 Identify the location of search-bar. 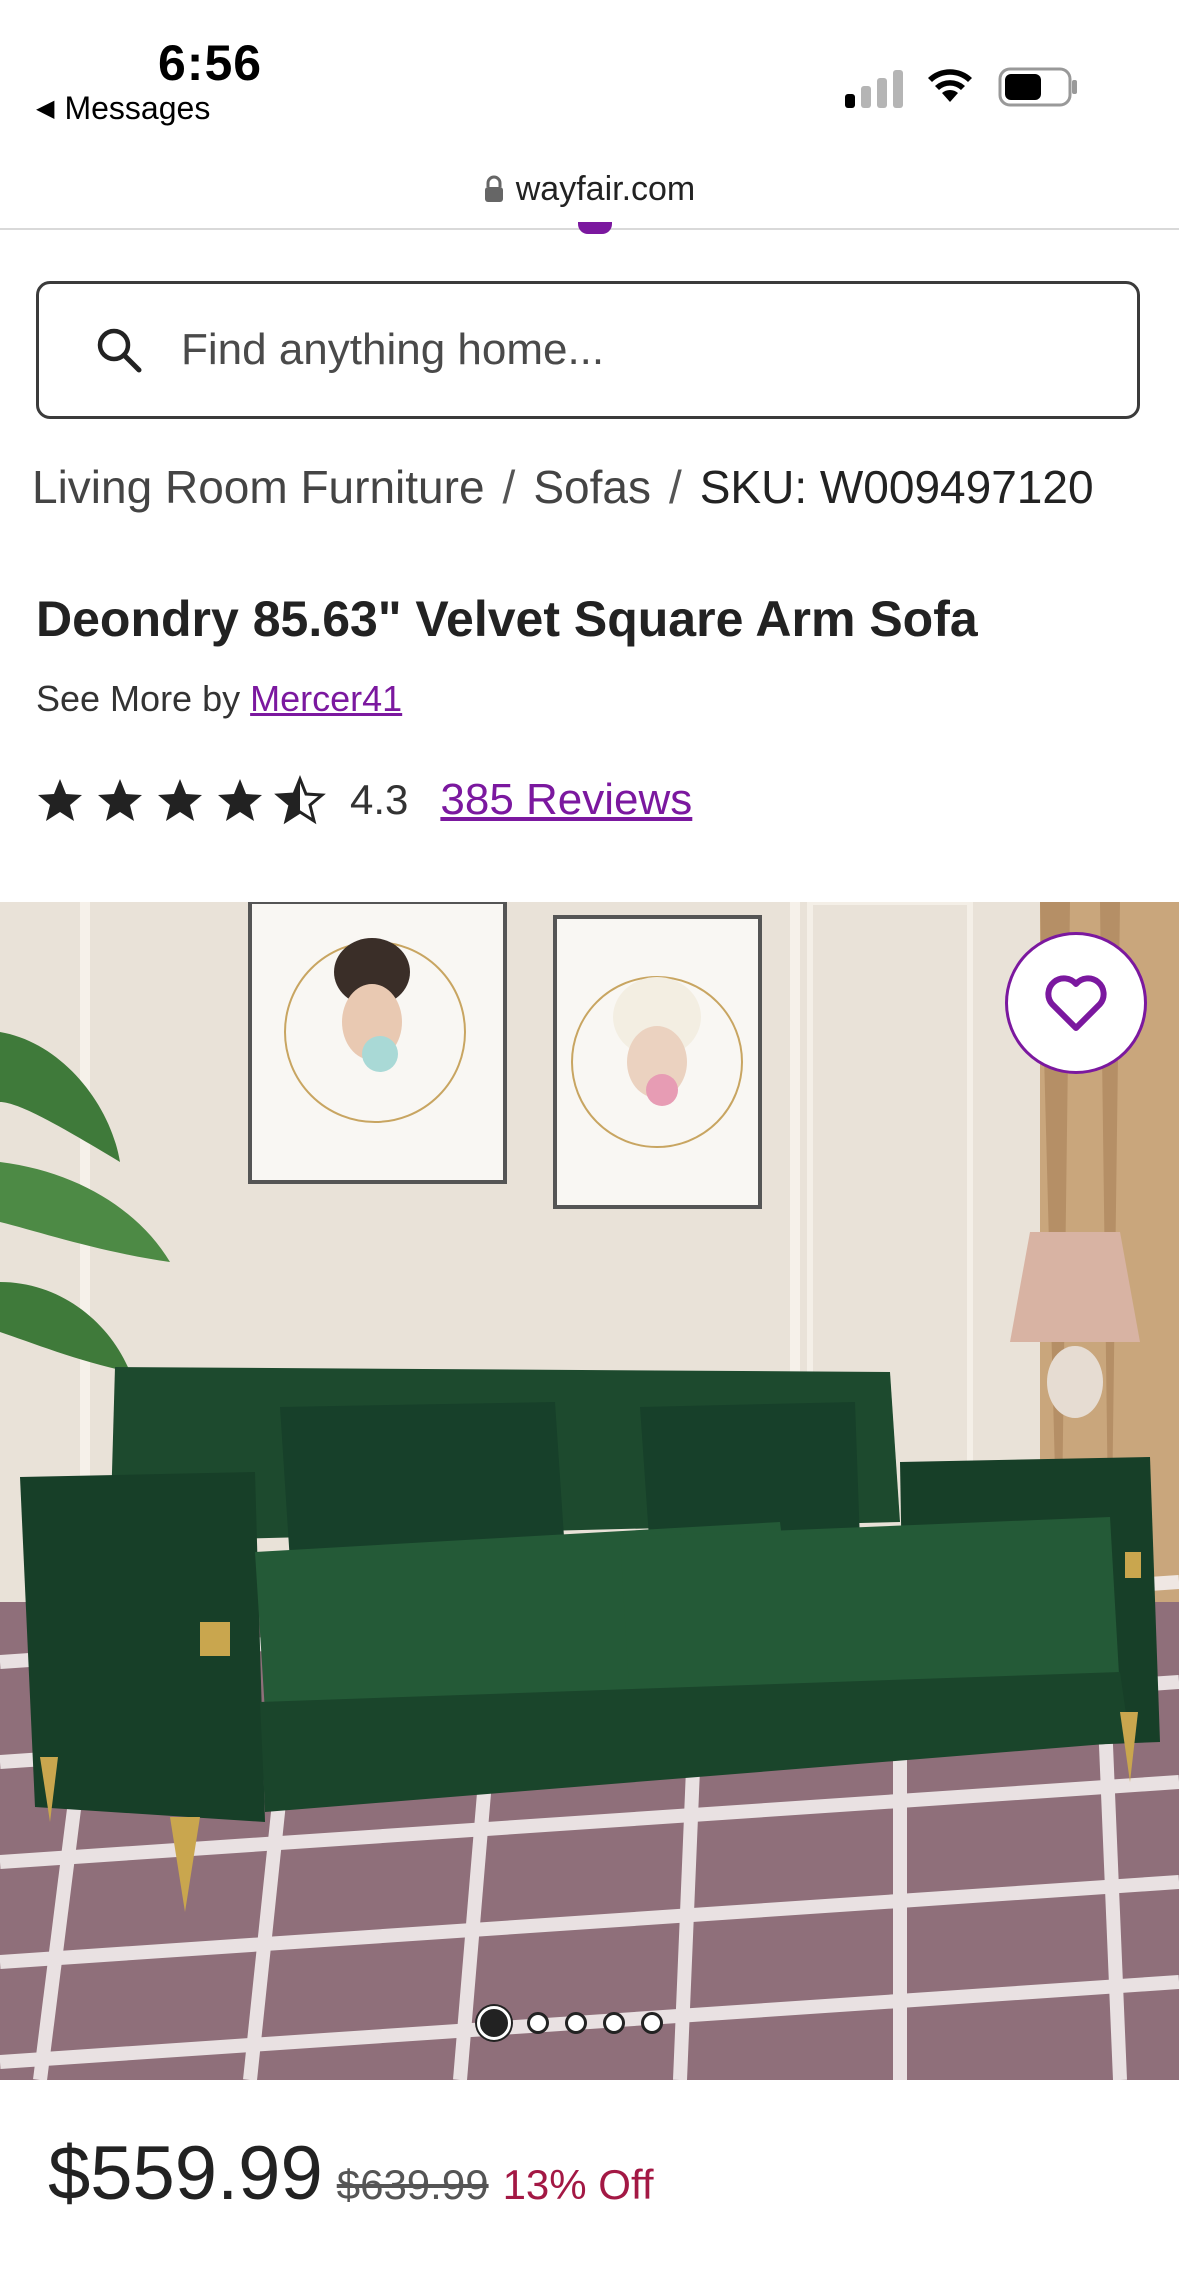
(588, 350).